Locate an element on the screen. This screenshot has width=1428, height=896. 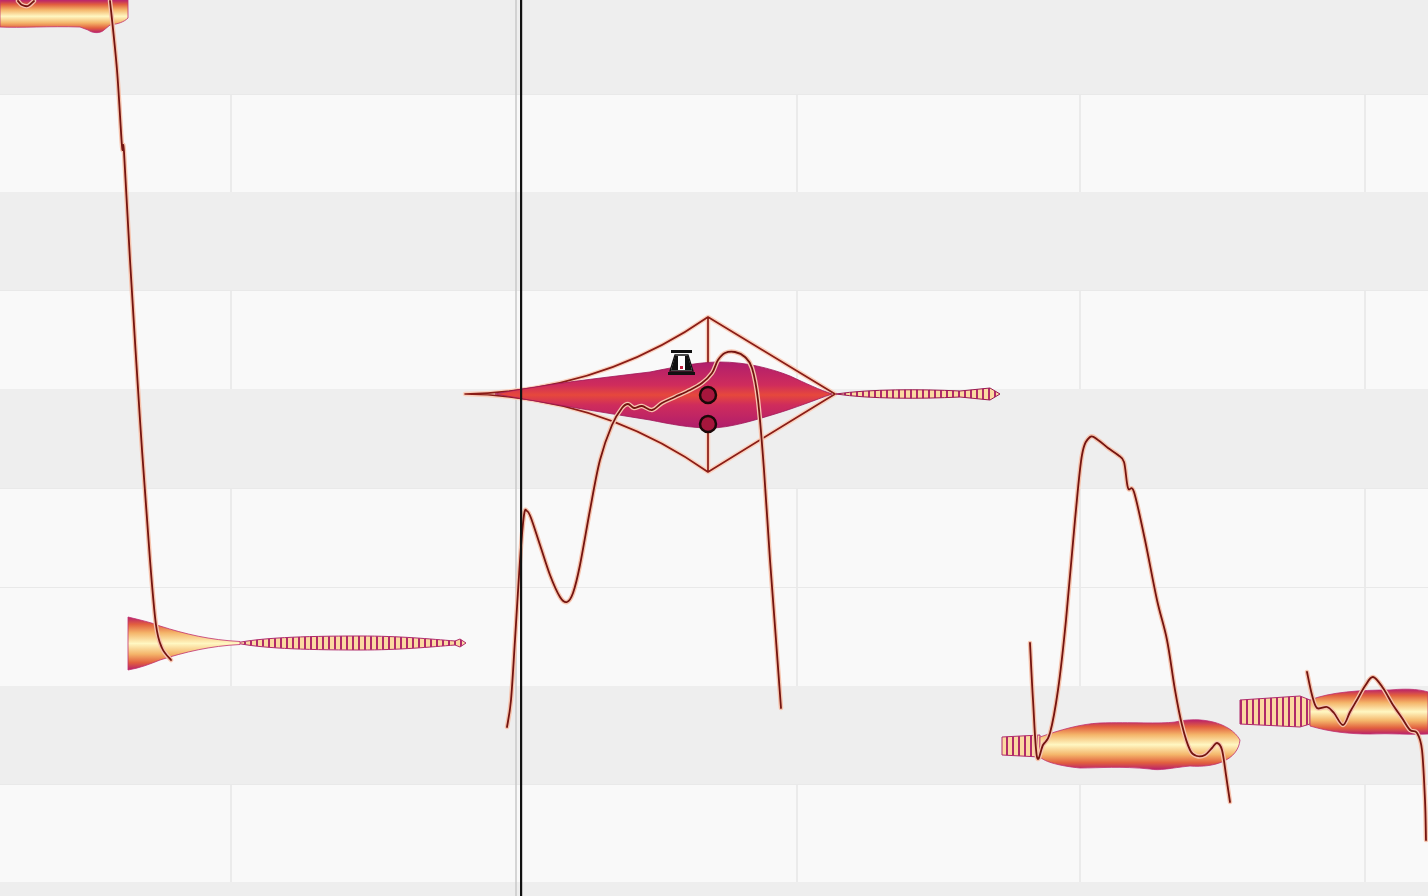
note-edit-frame is located at coordinates (650, 394).